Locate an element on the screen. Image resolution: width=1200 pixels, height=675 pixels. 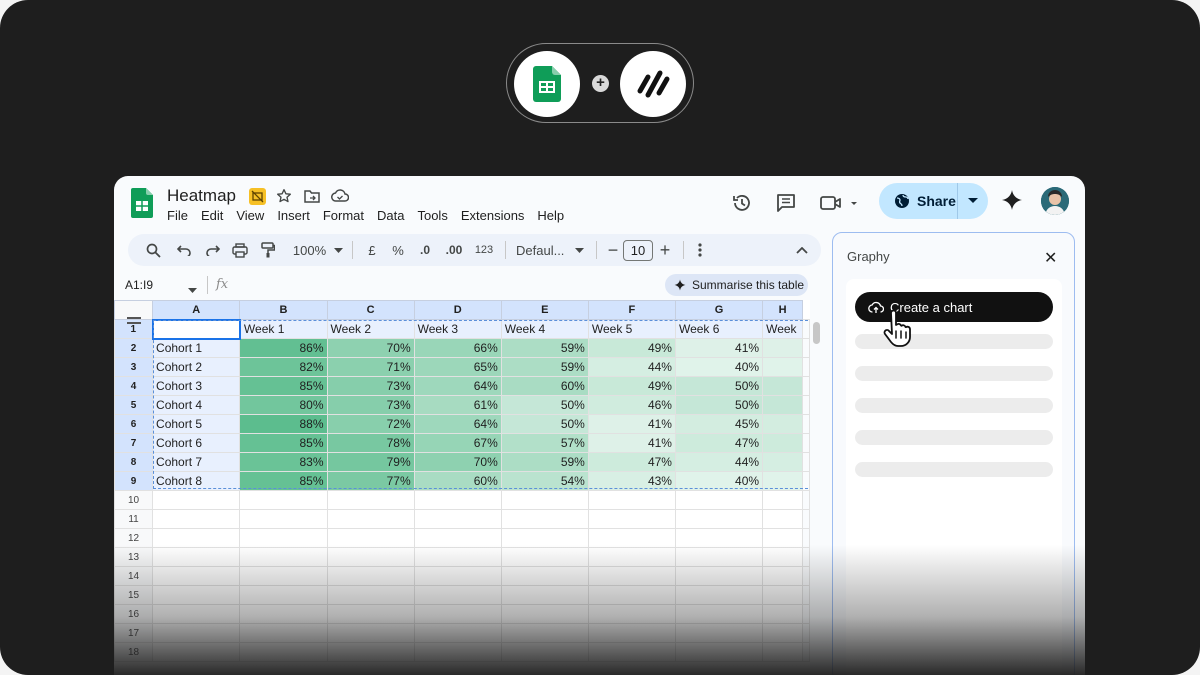
row-header: 14 is located at coordinates (134, 576).